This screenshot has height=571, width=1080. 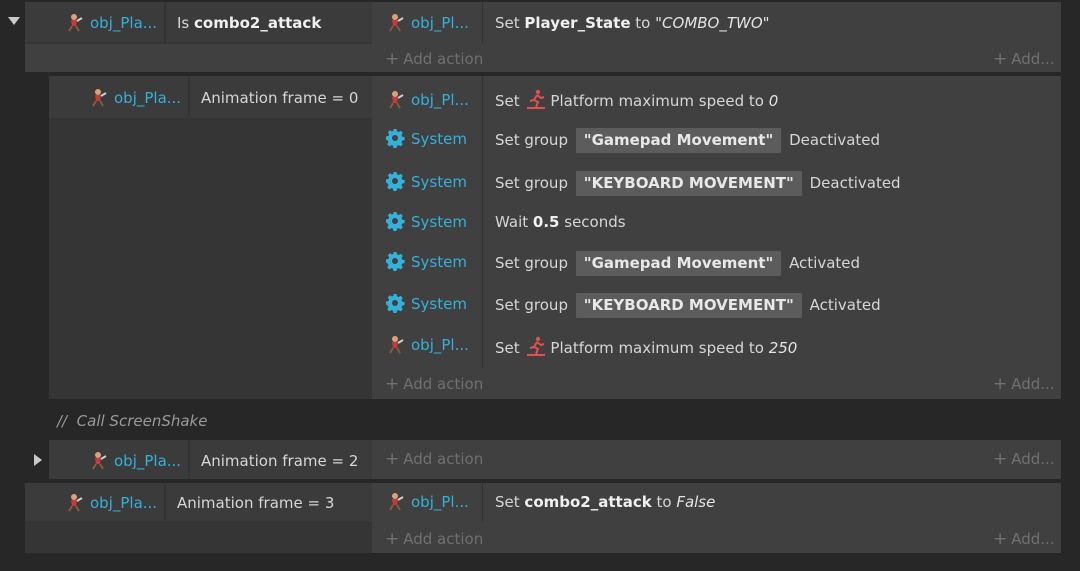 I want to click on action-text: Set group "KEYBOARD MOVEMENT" Activated, so click(x=688, y=305).